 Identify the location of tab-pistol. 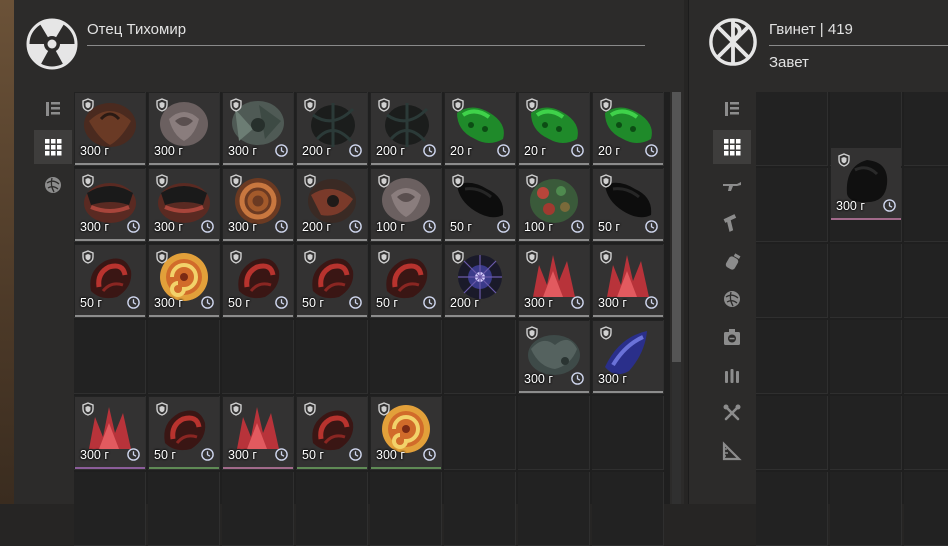
(732, 223).